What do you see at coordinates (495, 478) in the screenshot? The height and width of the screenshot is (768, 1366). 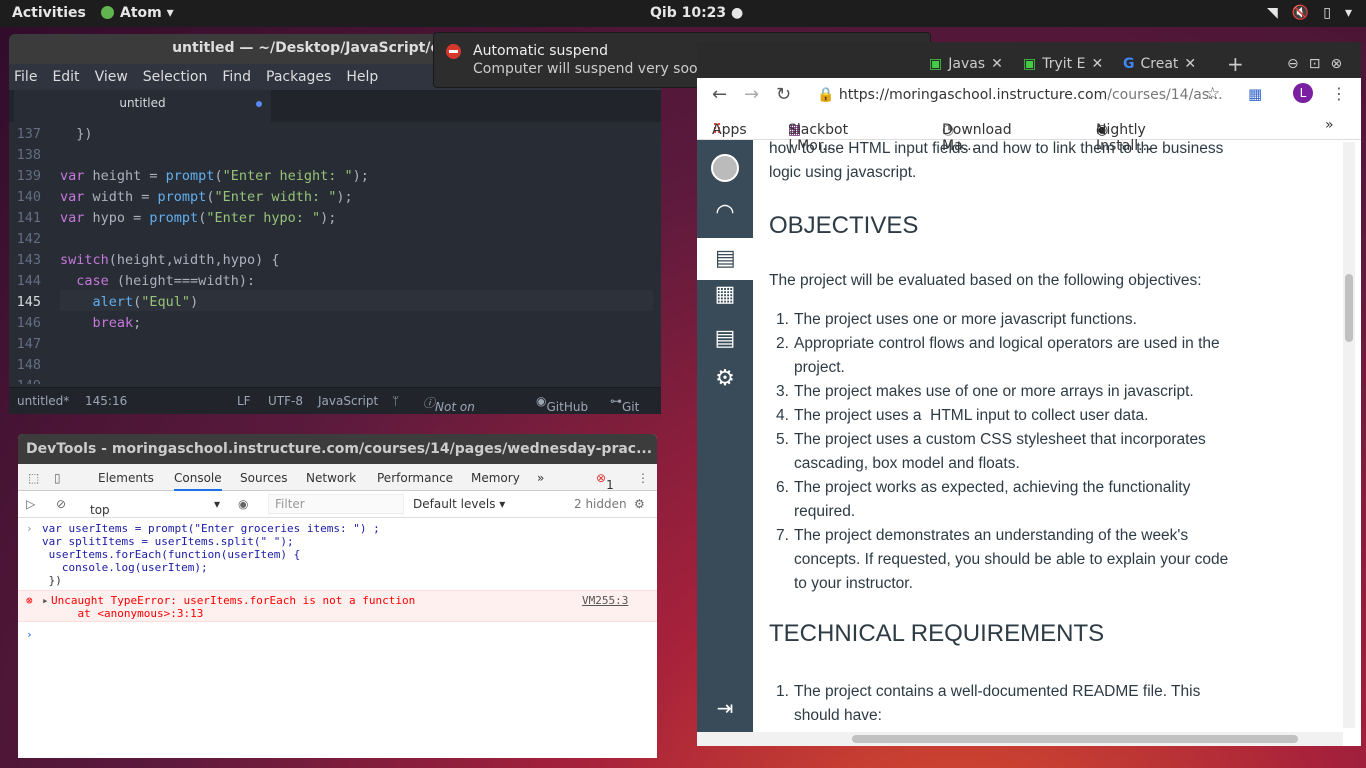 I see `tab-memory: Memory` at bounding box center [495, 478].